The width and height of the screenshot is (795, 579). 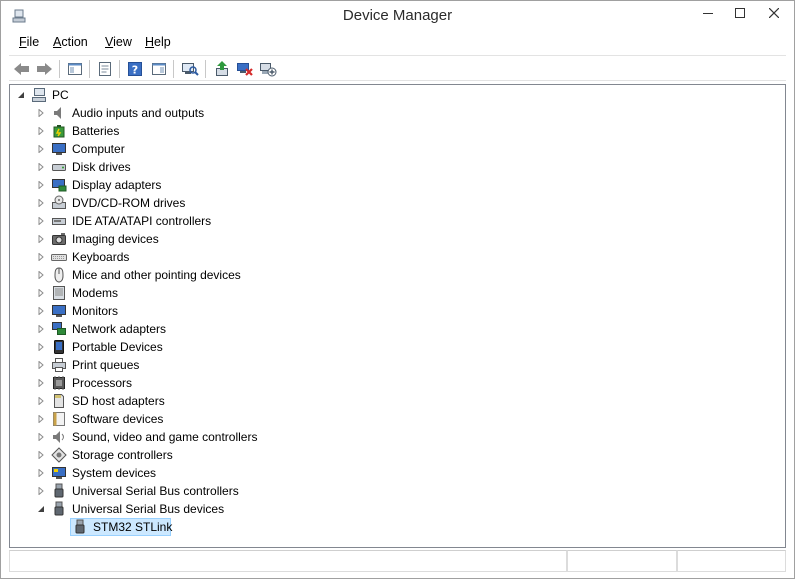 What do you see at coordinates (155, 491) in the screenshot?
I see `tree-category-label: Universal Serial Bus controllers` at bounding box center [155, 491].